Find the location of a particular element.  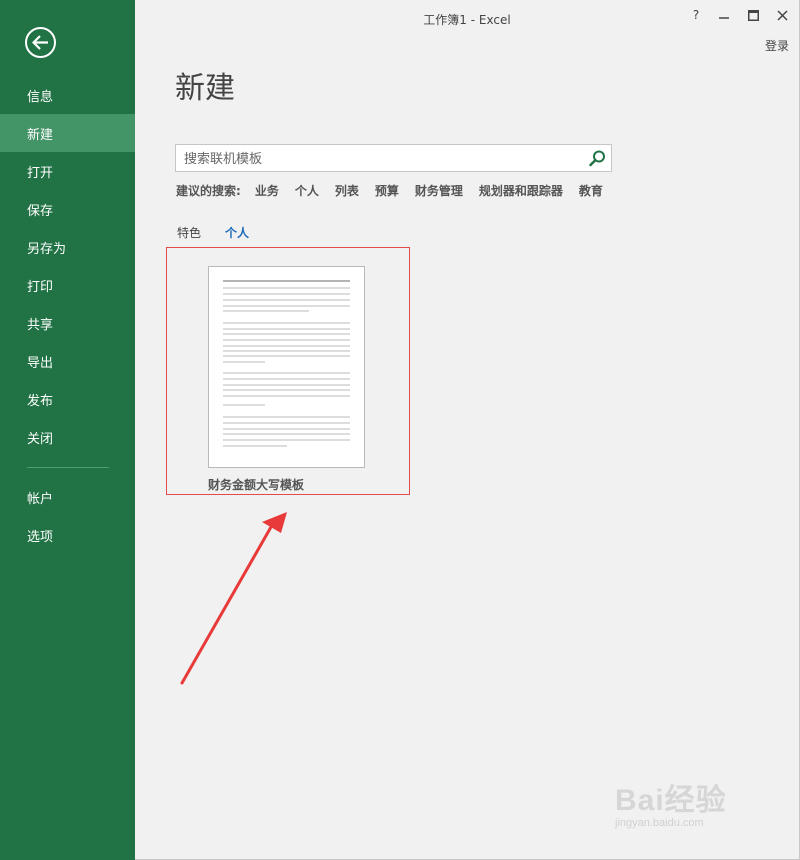

nav-item-label: 导出 is located at coordinates (40, 363).